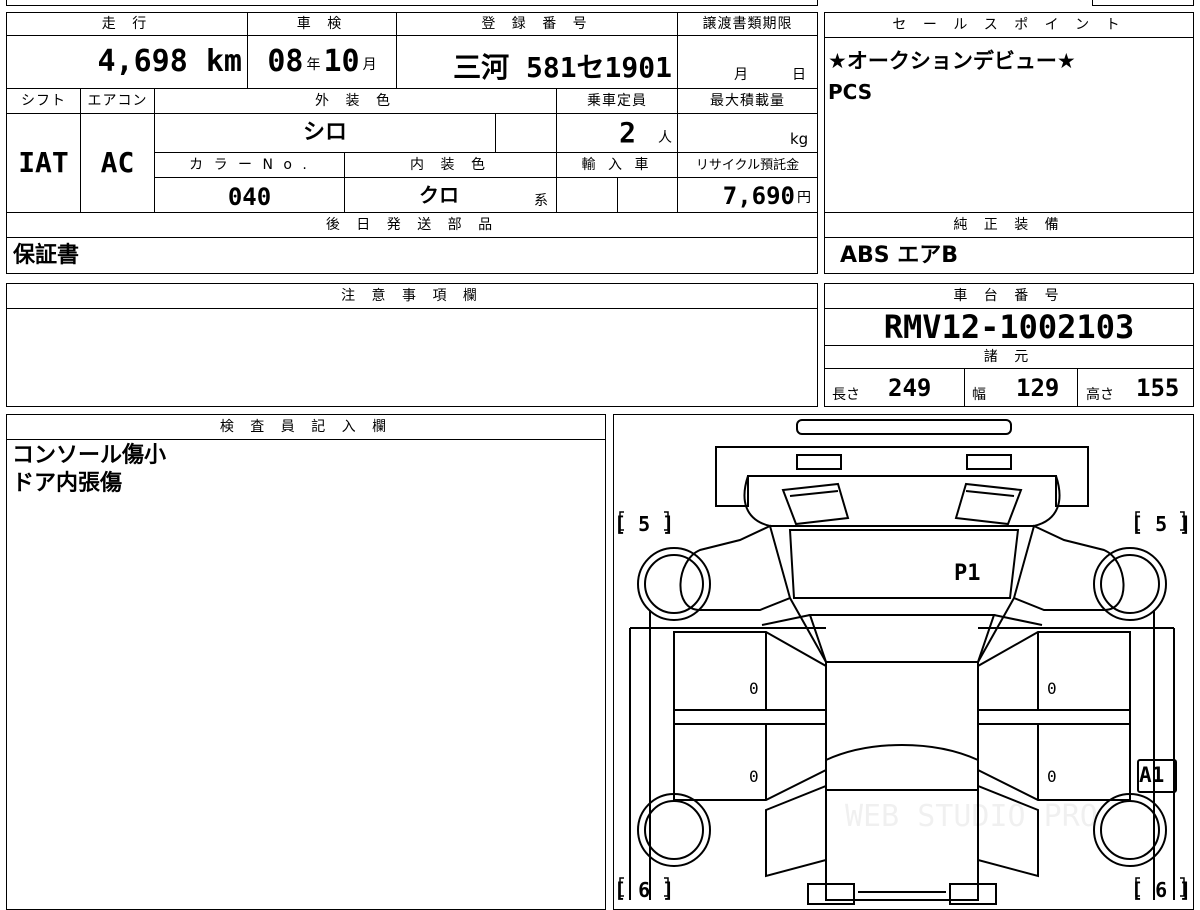 The width and height of the screenshot is (1200, 910). Describe the element at coordinates (306, 427) in the screenshot. I see `inspector-header: 検 査 員 記 入 欄` at that location.